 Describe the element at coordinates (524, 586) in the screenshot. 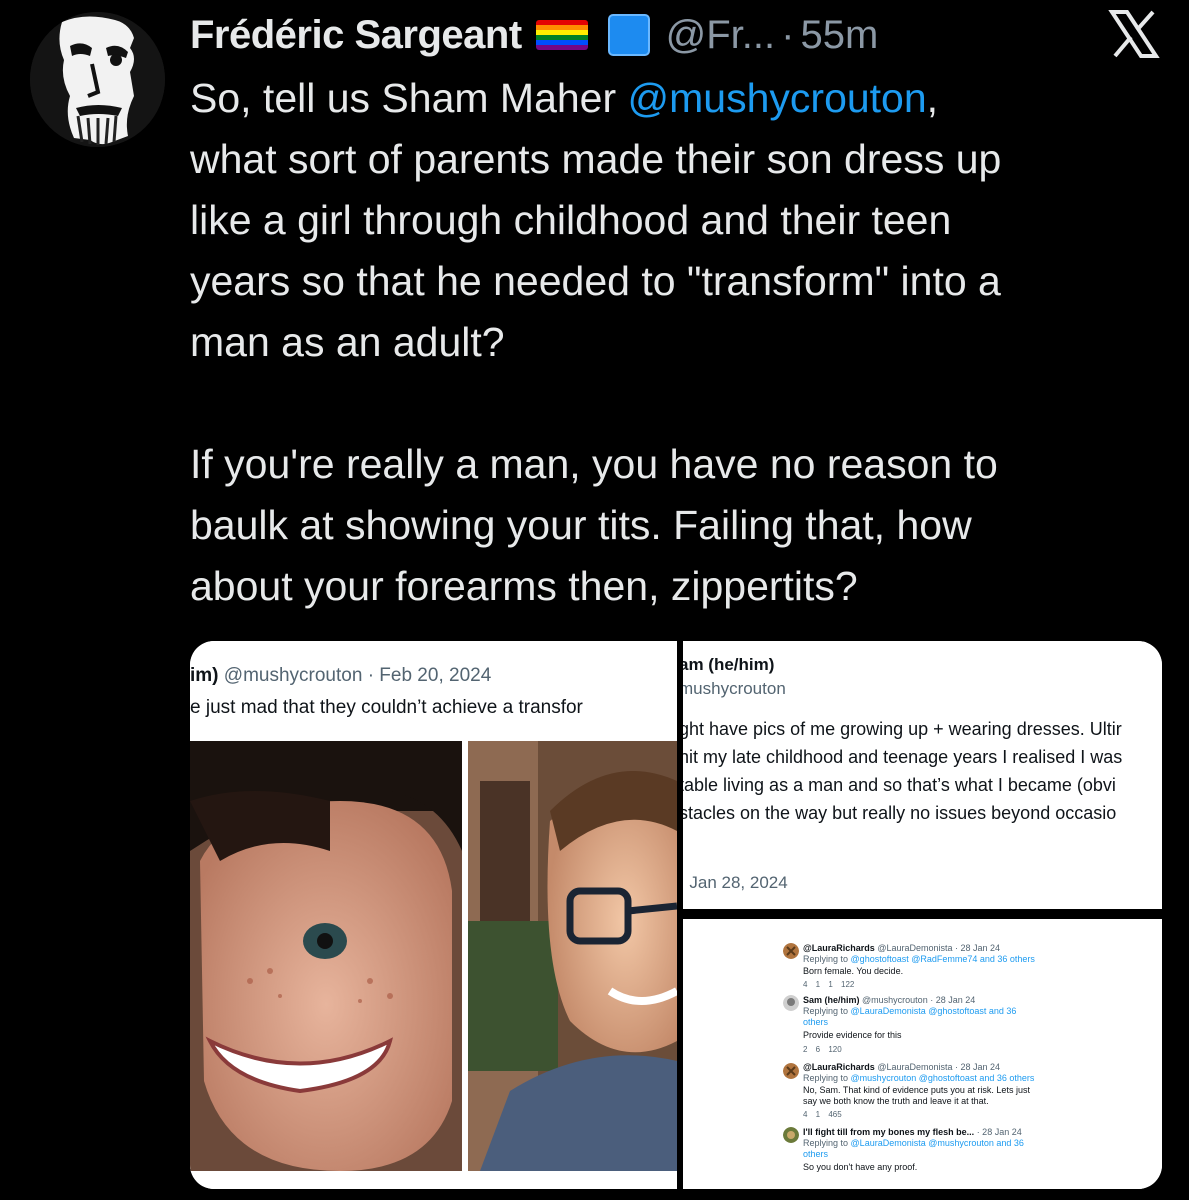

I see `tweet-line: about your forearms then, zippertits?` at that location.